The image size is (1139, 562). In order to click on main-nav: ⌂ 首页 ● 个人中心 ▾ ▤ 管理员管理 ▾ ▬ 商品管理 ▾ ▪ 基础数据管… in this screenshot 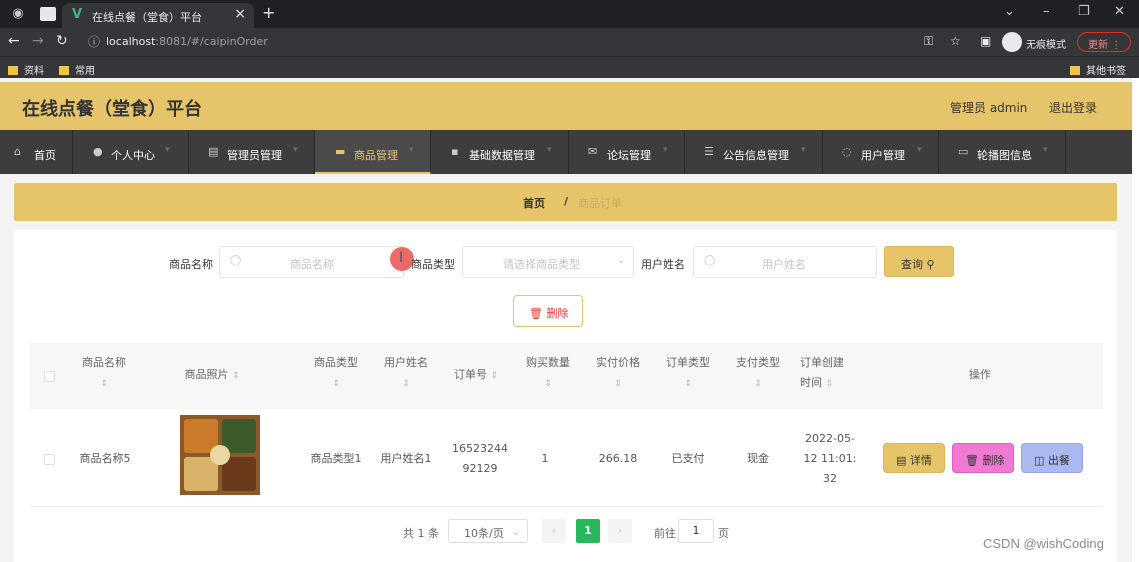, I will do `click(566, 152)`.